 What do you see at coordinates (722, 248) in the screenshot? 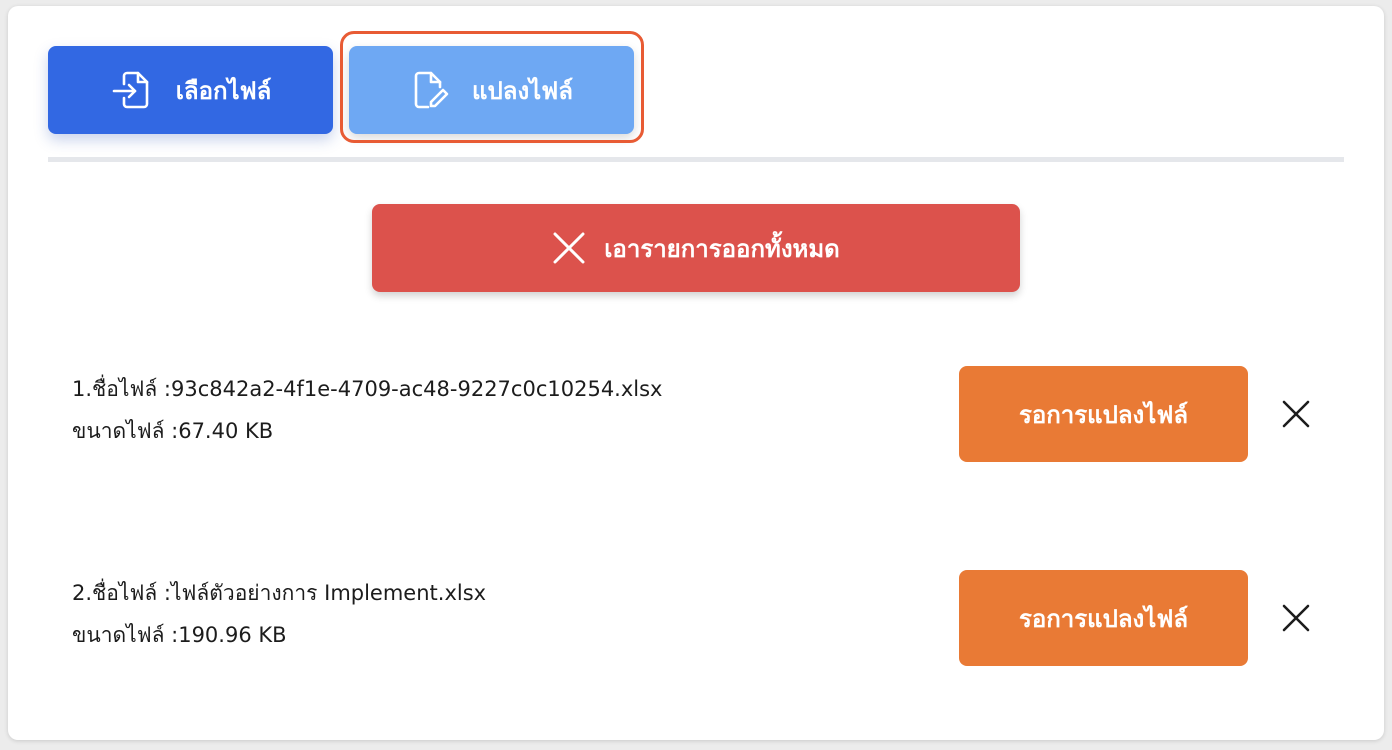
I see `remove-all-label: เอารายการออกทั้งหมด` at bounding box center [722, 248].